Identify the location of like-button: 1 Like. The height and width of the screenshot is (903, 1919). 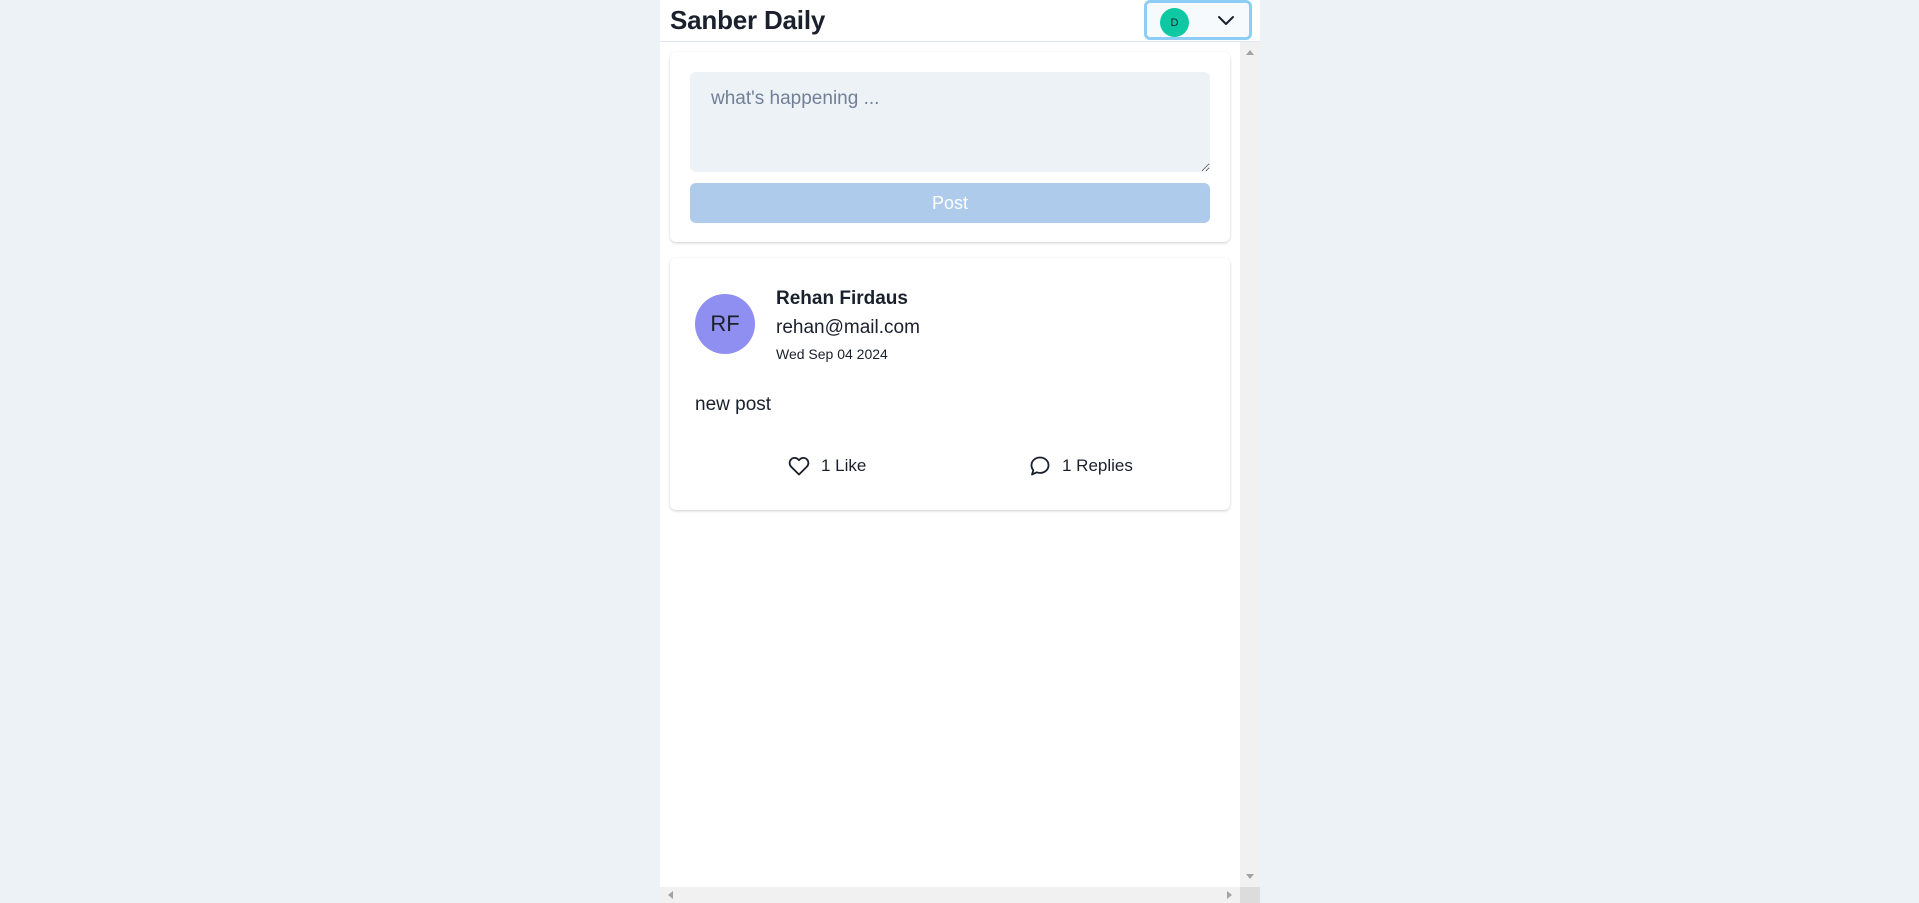
(826, 466).